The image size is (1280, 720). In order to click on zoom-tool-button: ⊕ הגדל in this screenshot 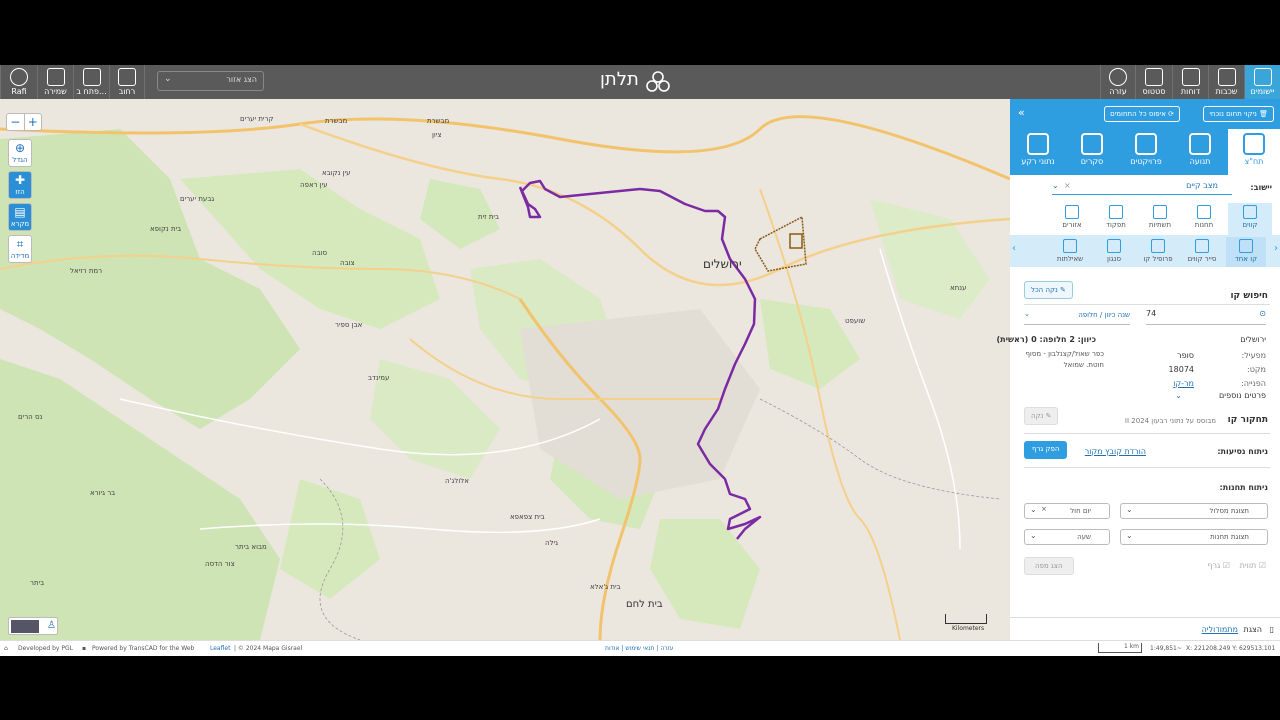, I will do `click(20, 153)`.